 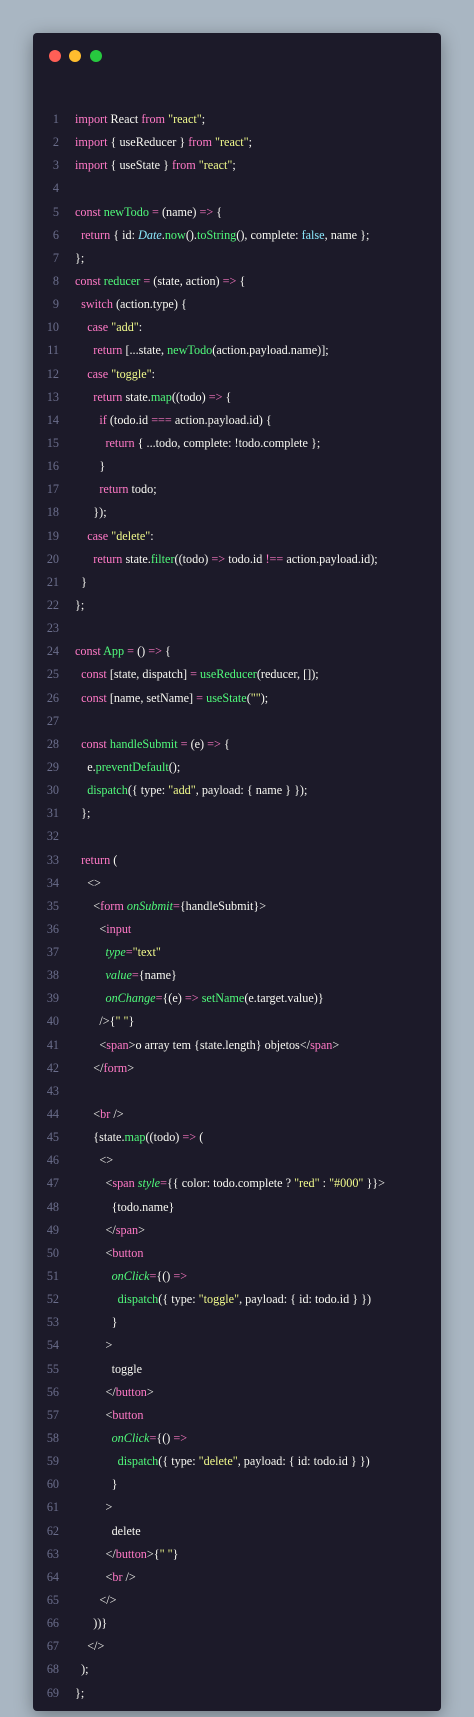 I want to click on line-text: <>, so click(x=88, y=883).